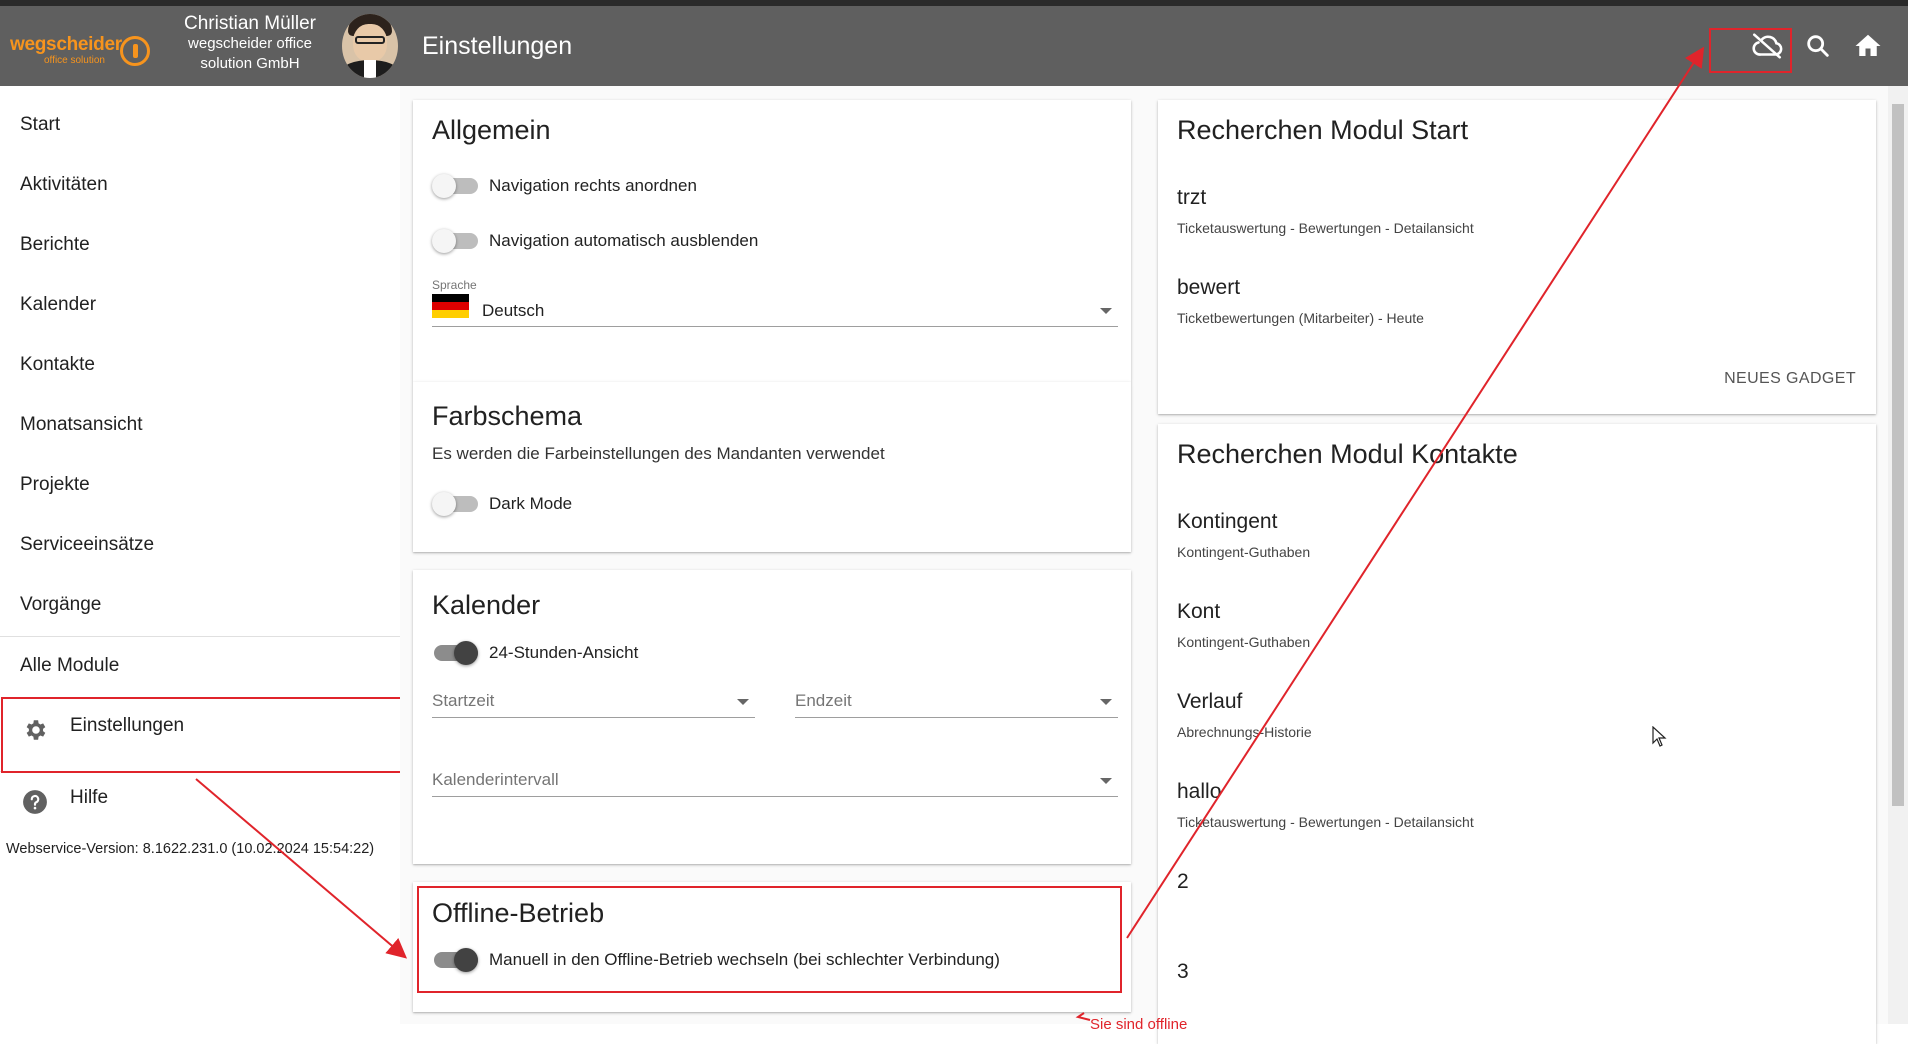 The width and height of the screenshot is (1908, 1044). What do you see at coordinates (301, 868) in the screenshot?
I see `arrow-settings-to-offline` at bounding box center [301, 868].